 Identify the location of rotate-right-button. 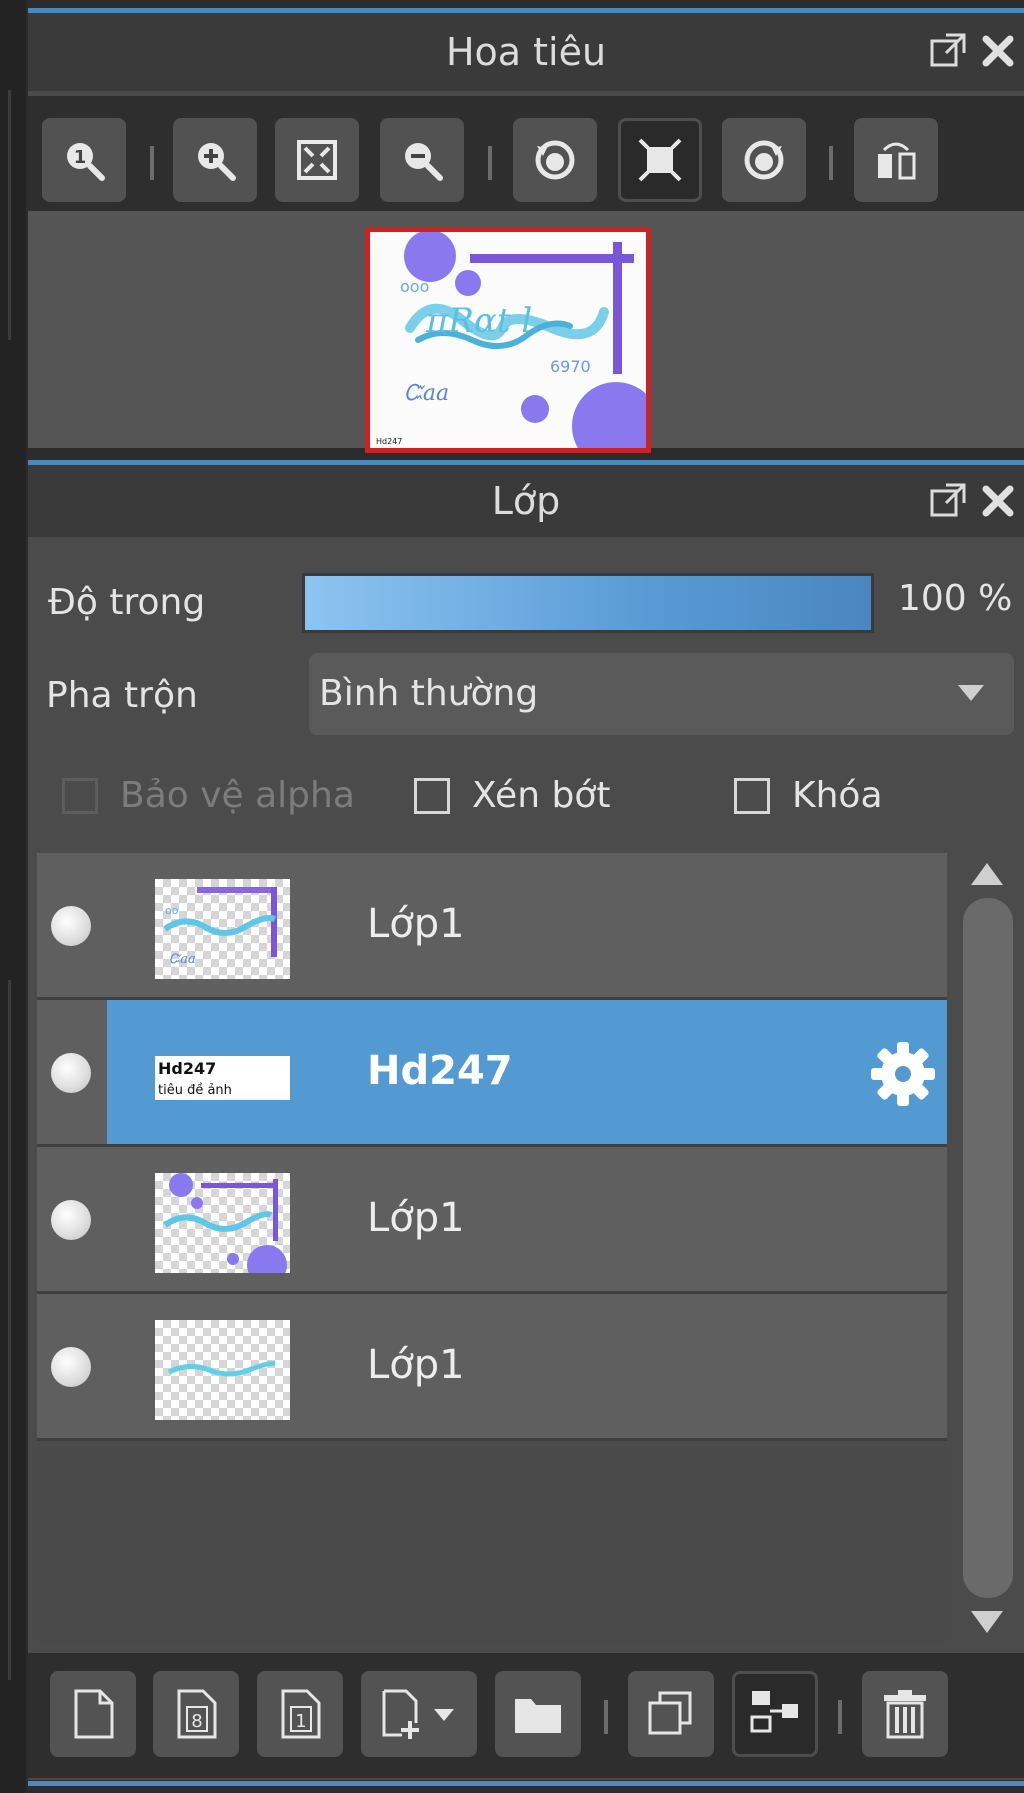
(764, 160).